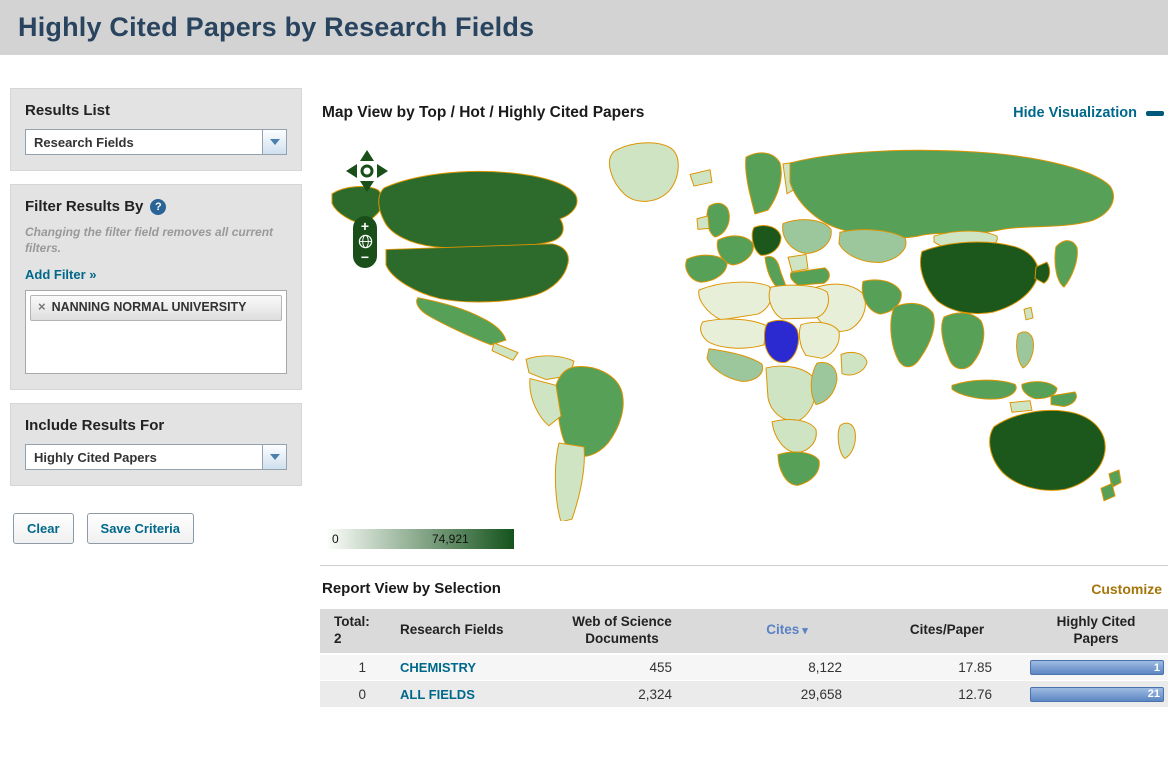 Image resolution: width=1168 pixels, height=777 pixels. Describe the element at coordinates (1156, 667) in the screenshot. I see `highly-cited-value: 1` at that location.